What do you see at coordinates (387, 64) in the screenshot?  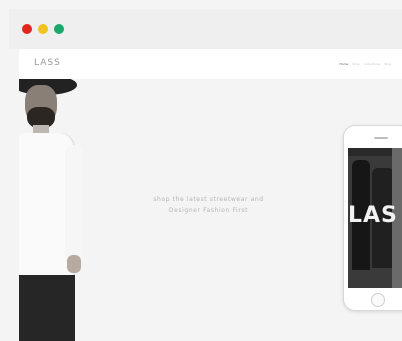 I see `nav-link-blog: Blog` at bounding box center [387, 64].